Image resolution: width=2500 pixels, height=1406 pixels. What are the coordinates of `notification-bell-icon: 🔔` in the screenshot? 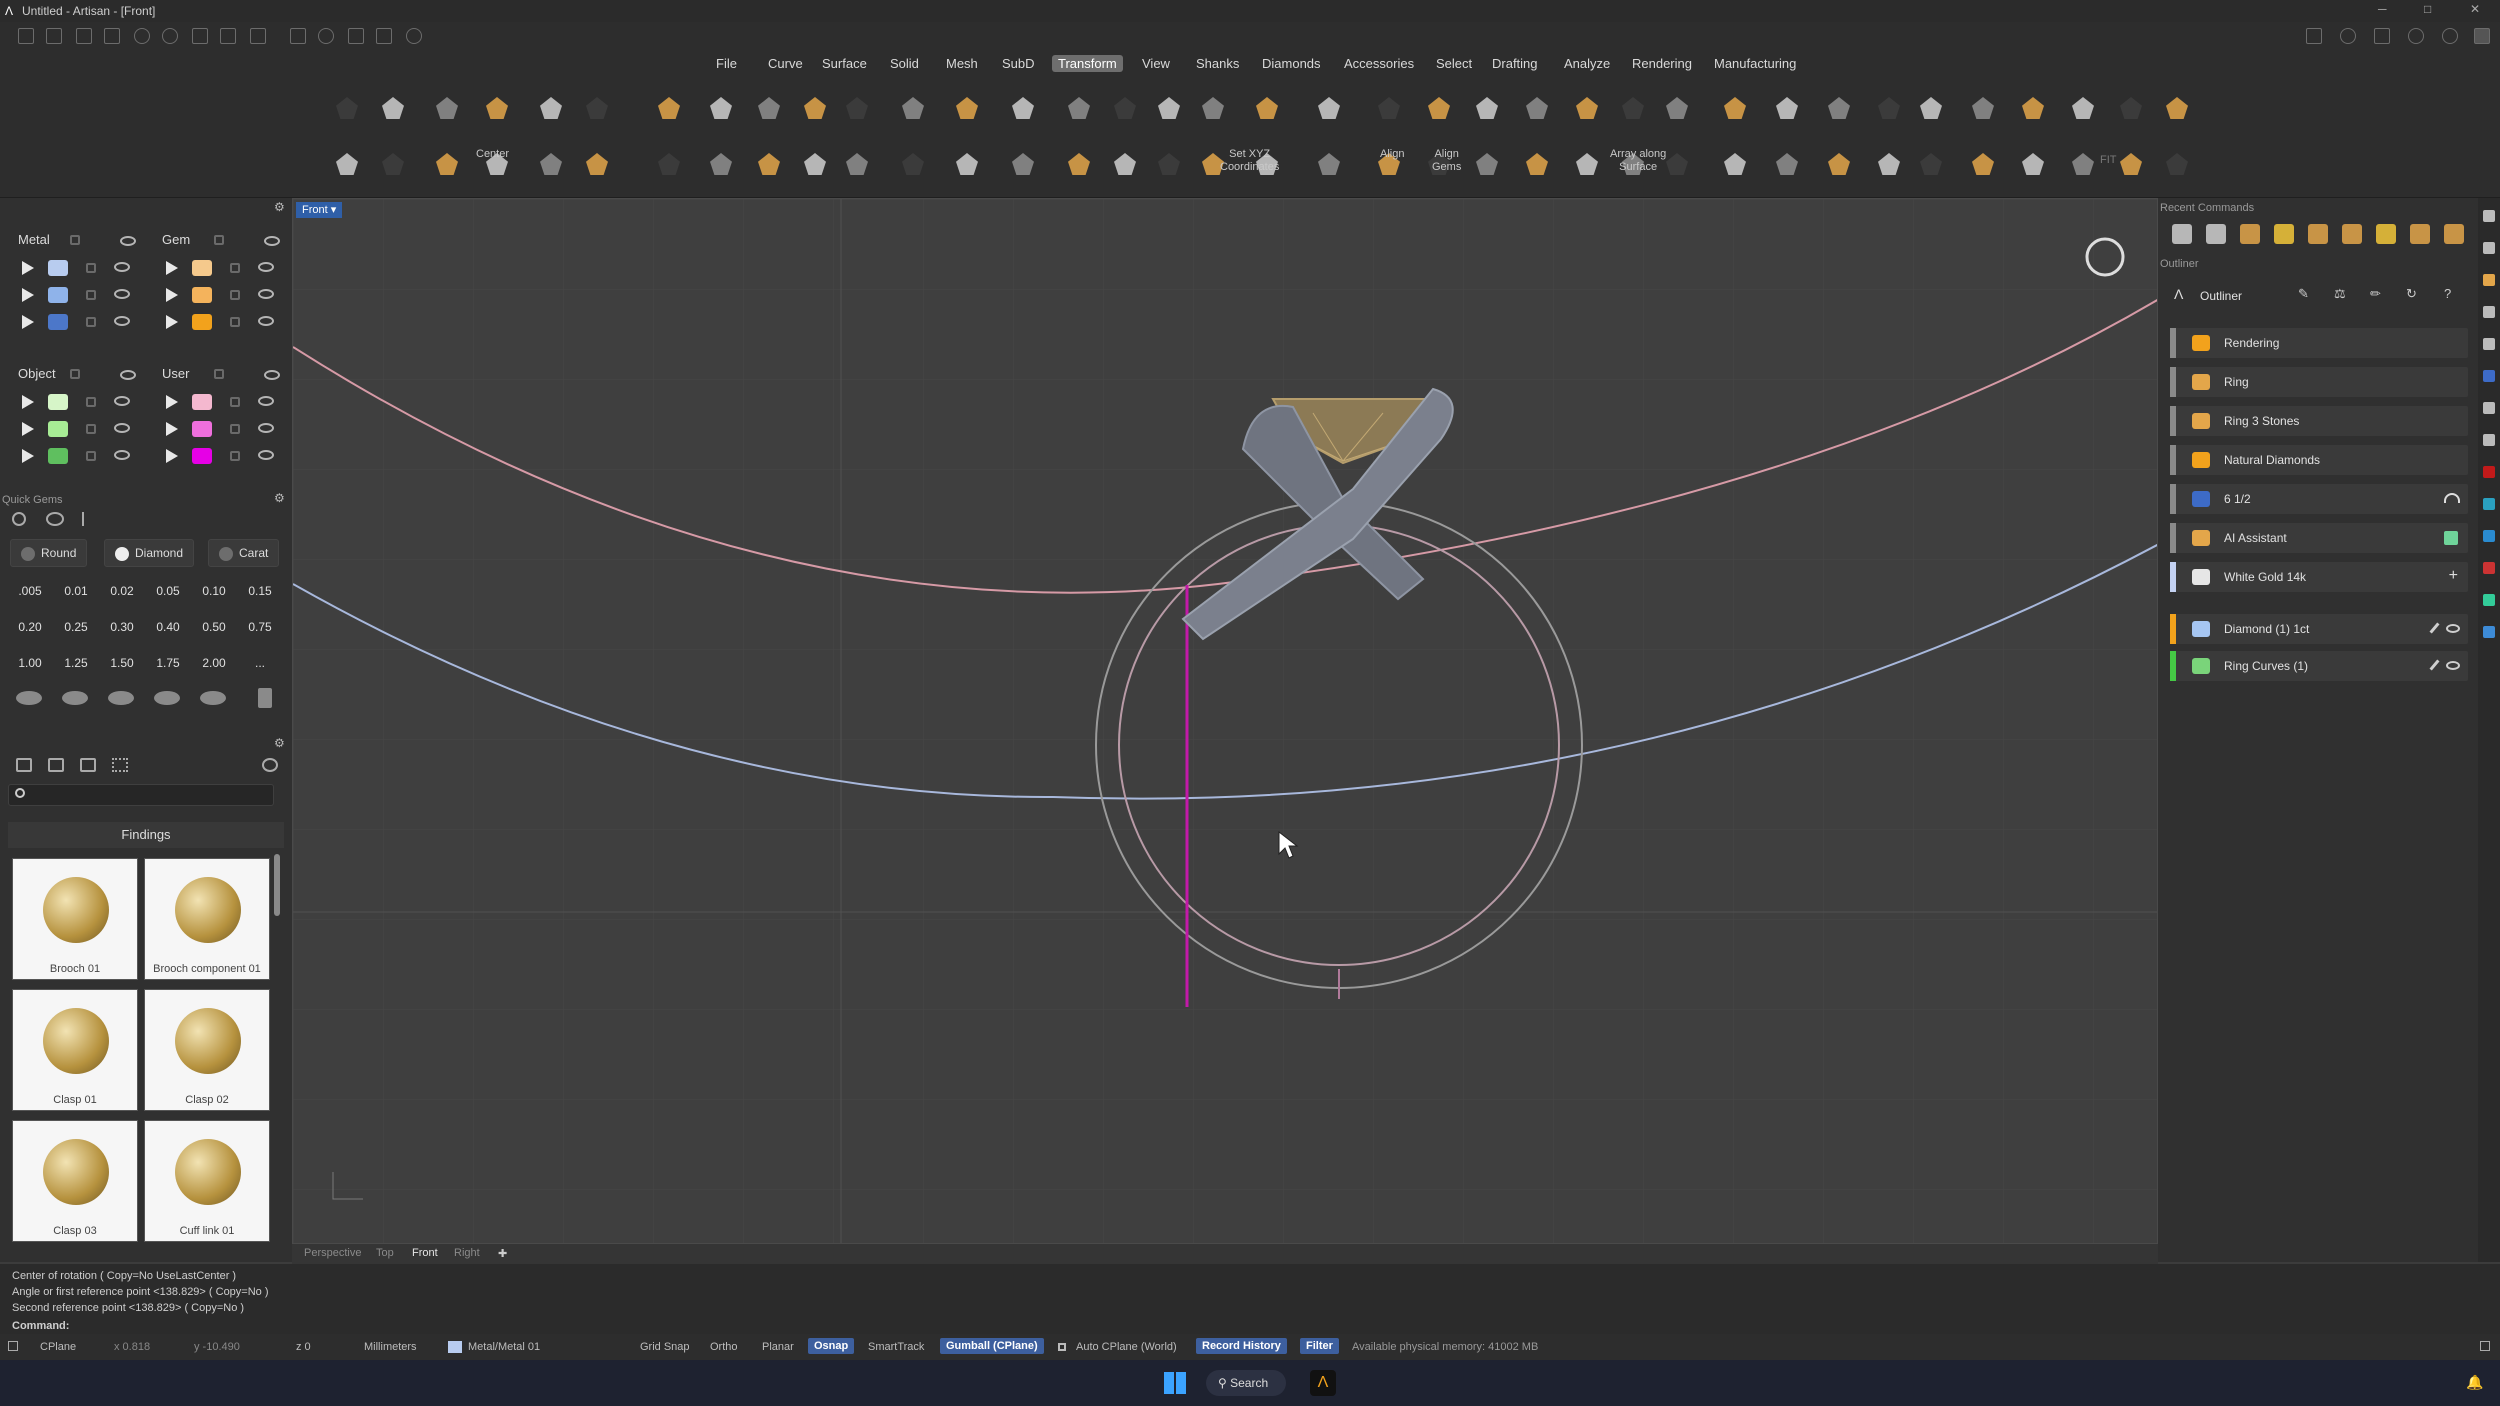 It's located at (2474, 1382).